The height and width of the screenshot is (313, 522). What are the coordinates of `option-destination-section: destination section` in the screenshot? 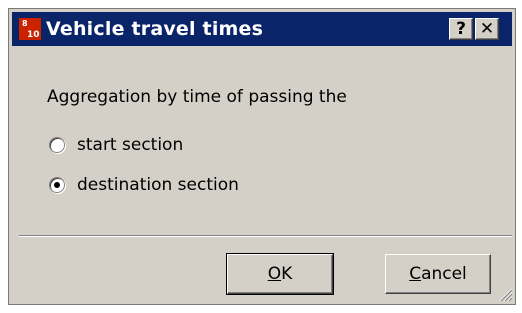 It's located at (144, 185).